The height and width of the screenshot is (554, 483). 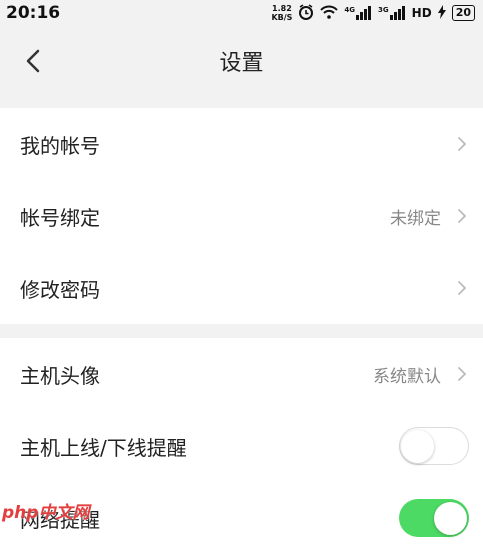 I want to click on row-value: 未绑定, so click(x=415, y=218).